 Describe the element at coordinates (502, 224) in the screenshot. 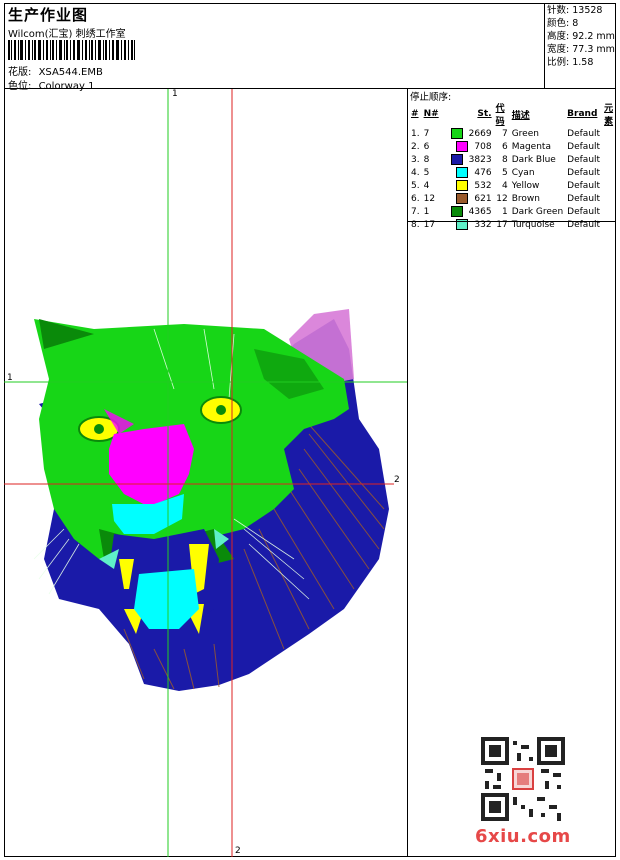

I see `row-code: 17` at that location.